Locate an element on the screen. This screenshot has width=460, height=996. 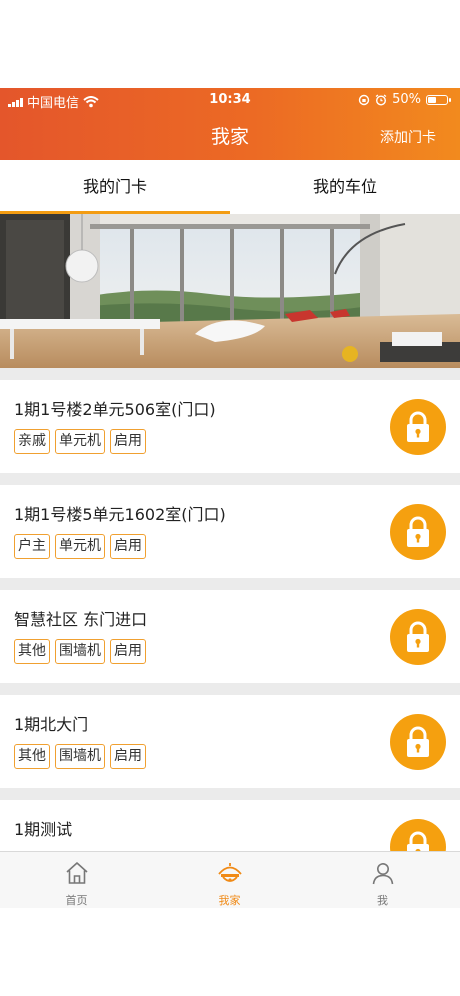
tabbar-label-myhome: 我家 is located at coordinates (229, 900).